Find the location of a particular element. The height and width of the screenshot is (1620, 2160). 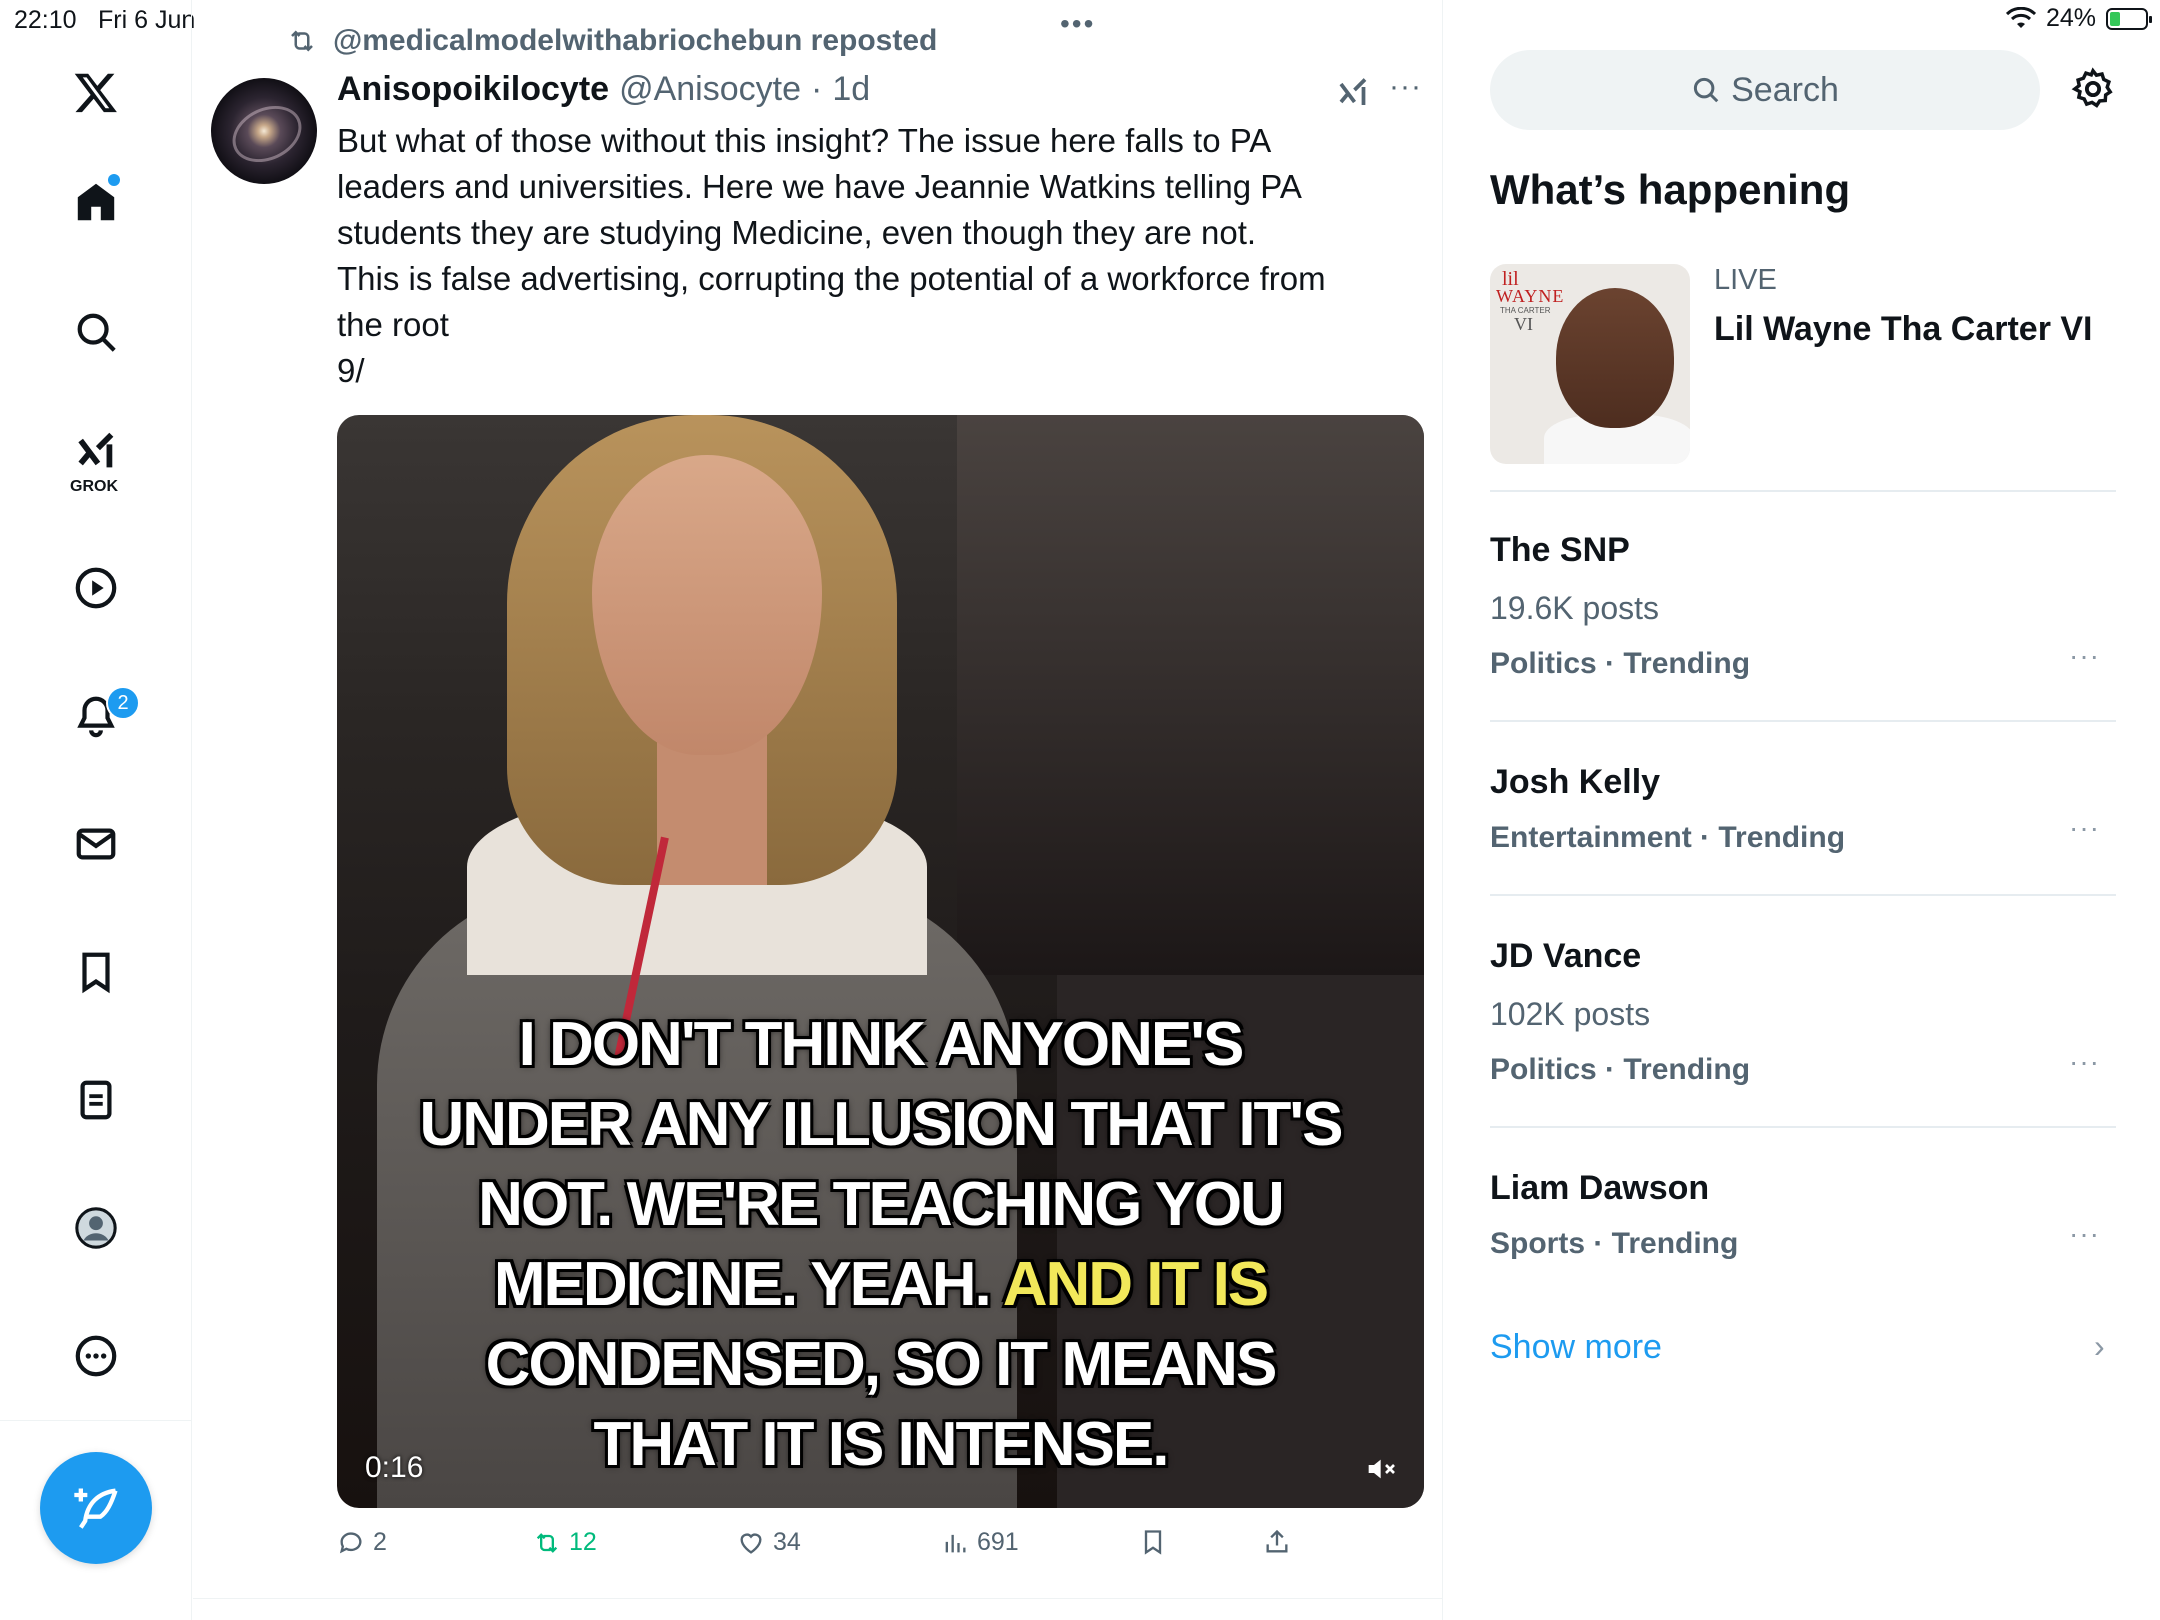

bookmark-icon is located at coordinates (1153, 1542).